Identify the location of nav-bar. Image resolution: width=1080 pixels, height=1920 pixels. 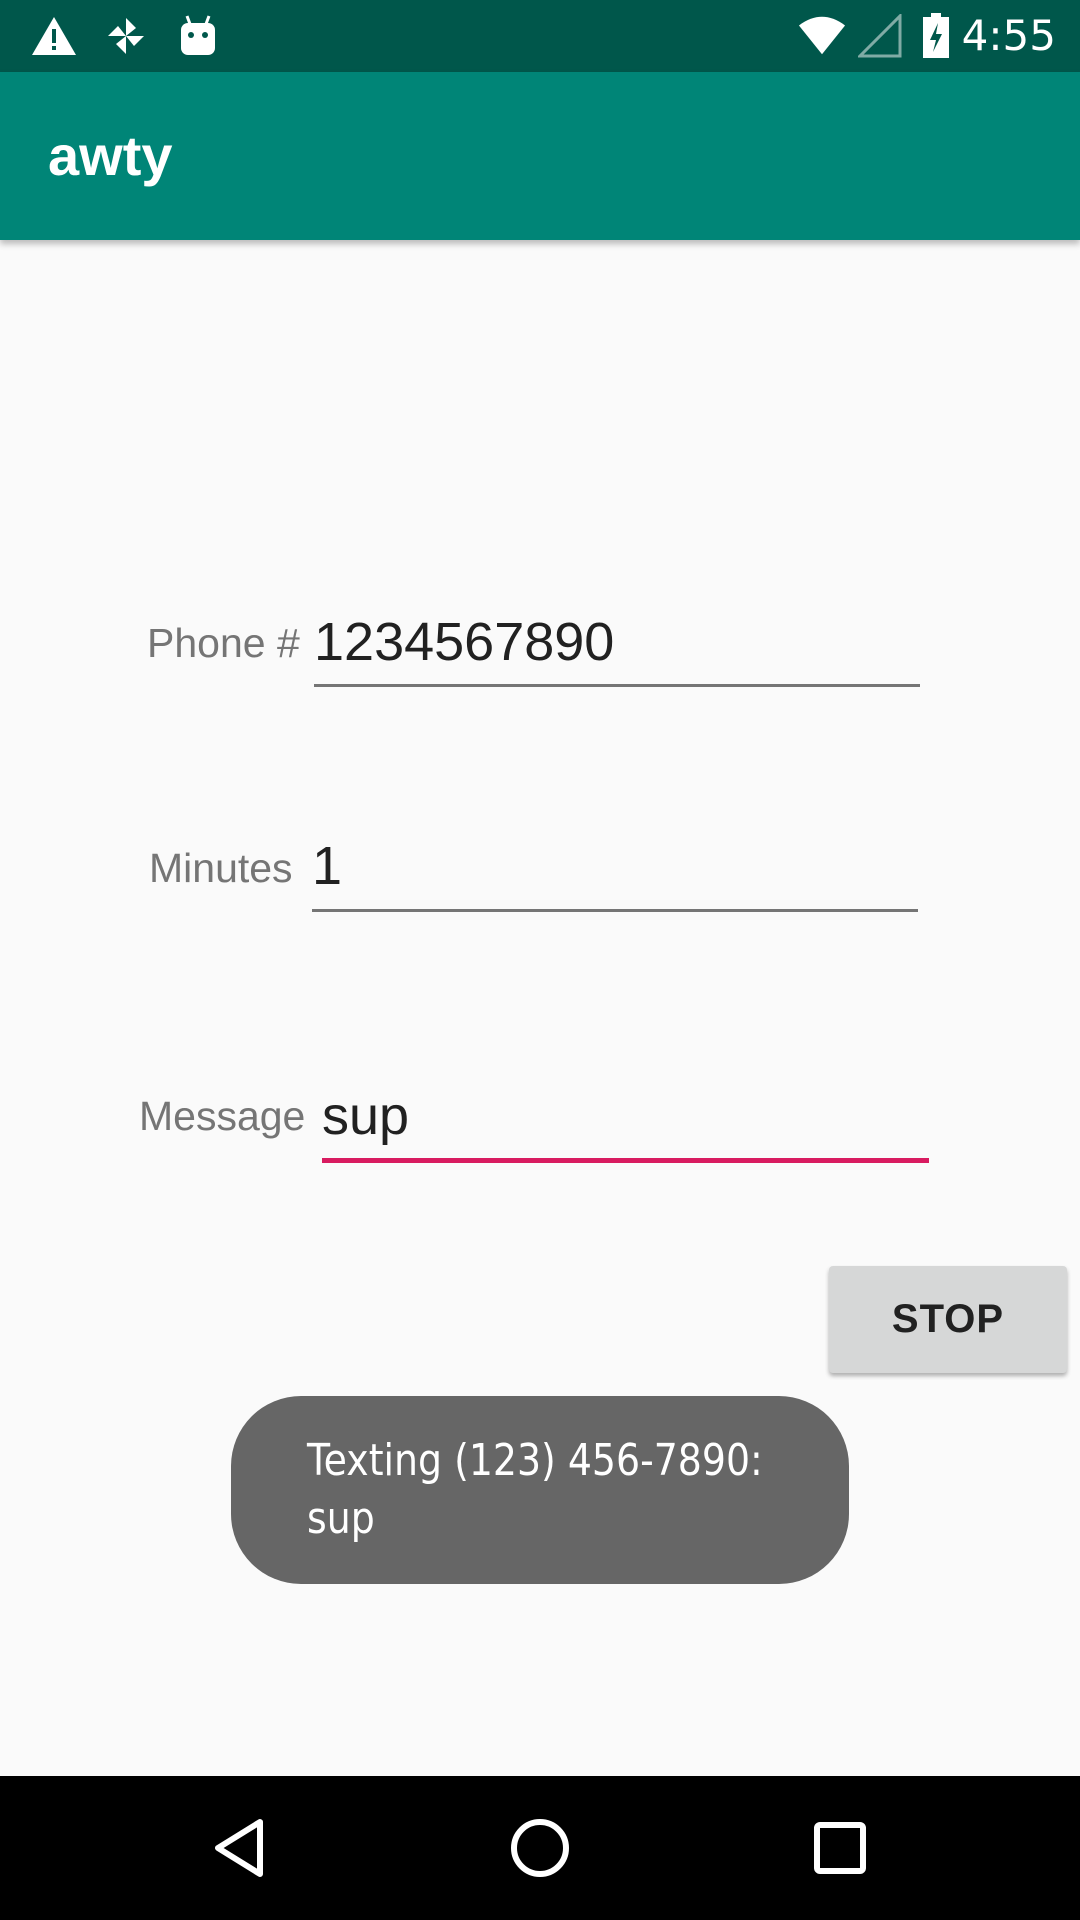
(540, 1848).